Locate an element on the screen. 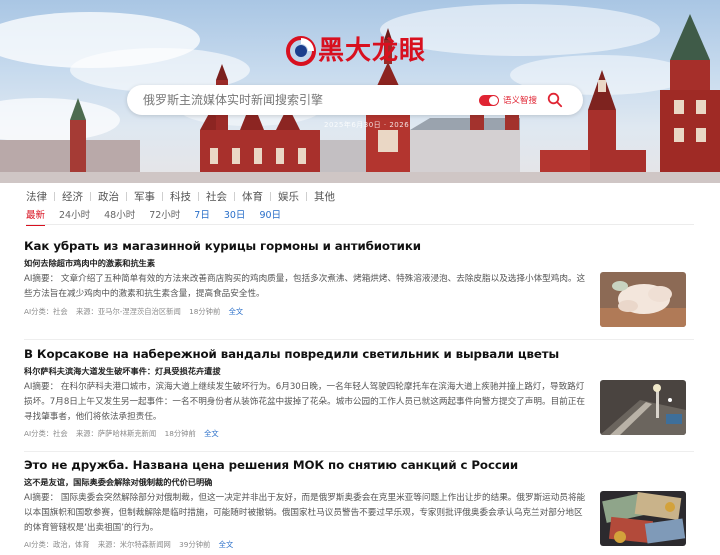  article-meta: AI分类：社会 来源：萨萨哈林斯克新闻 18分钟前 全文 is located at coordinates (121, 434).